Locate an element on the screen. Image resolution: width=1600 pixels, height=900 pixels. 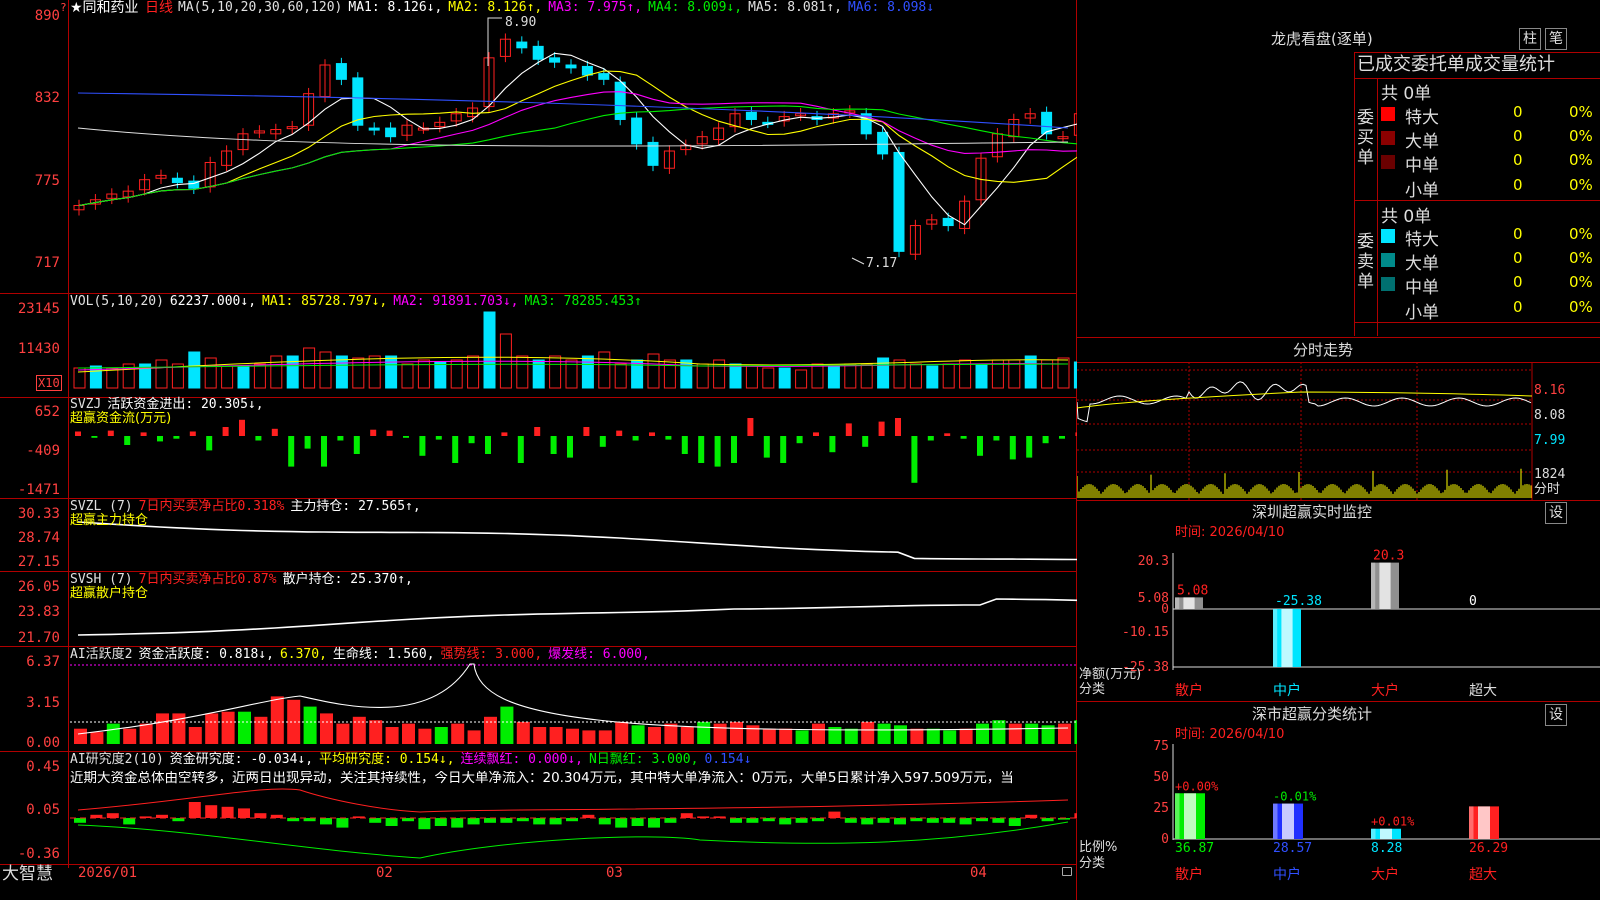
sh-bar is located at coordinates (1288, 821).